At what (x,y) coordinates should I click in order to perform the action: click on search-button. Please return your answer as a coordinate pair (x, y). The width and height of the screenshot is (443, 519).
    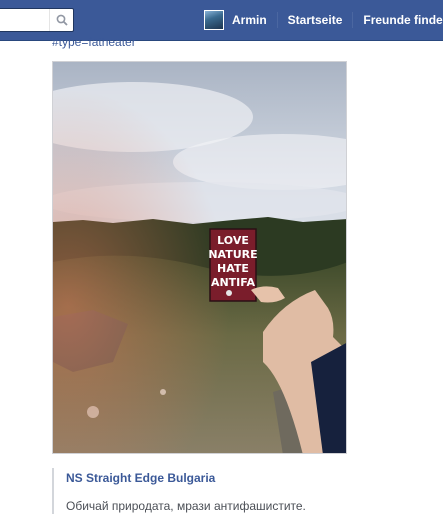
    Looking at the image, I should click on (61, 20).